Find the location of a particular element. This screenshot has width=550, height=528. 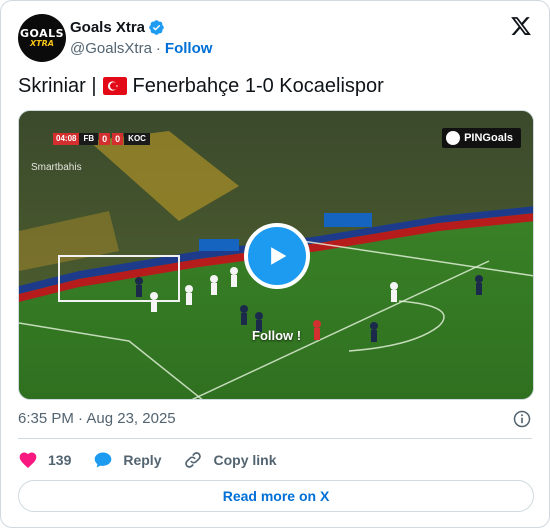

avatar: GOALS XTRA is located at coordinates (42, 38).